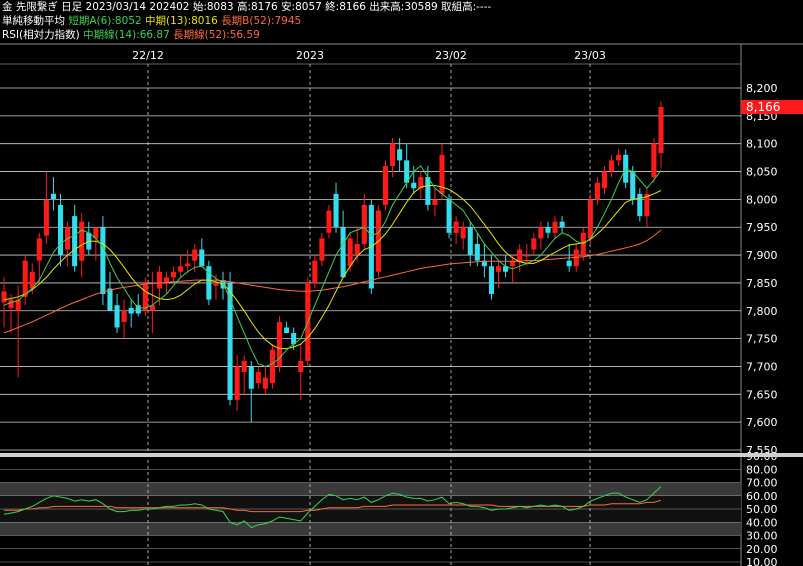  What do you see at coordinates (401, 455) in the screenshot?
I see `panel-separator` at bounding box center [401, 455].